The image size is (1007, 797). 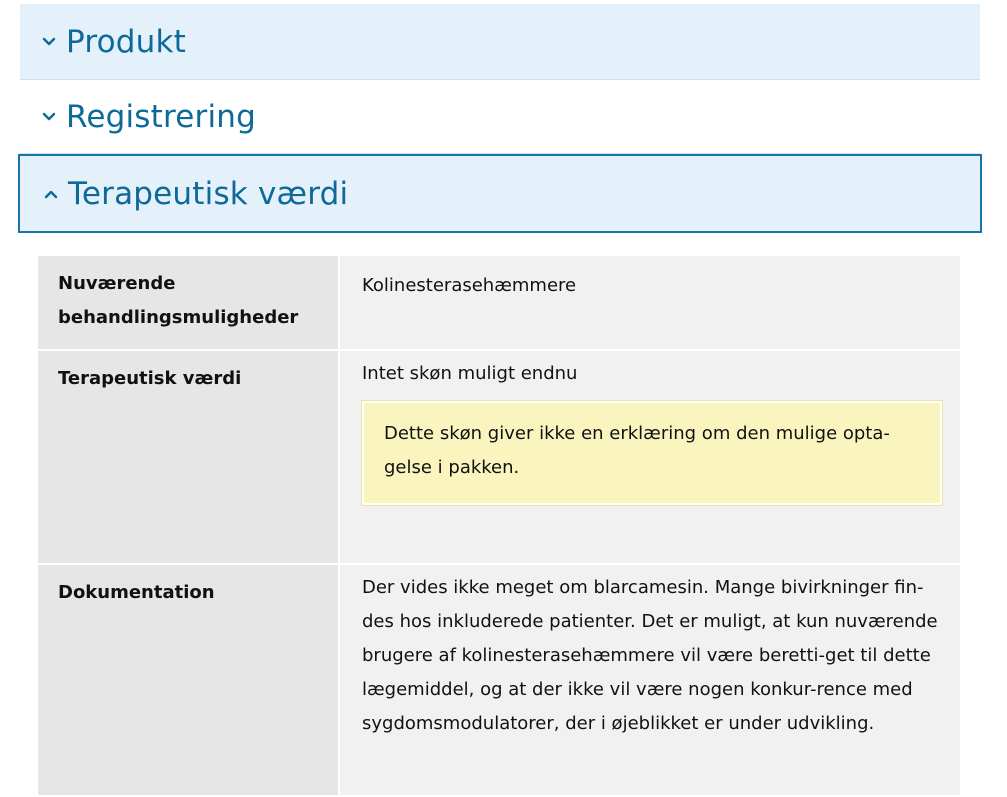 What do you see at coordinates (470, 373) in the screenshot?
I see `row-value: Intet skøn muligt endnu` at bounding box center [470, 373].